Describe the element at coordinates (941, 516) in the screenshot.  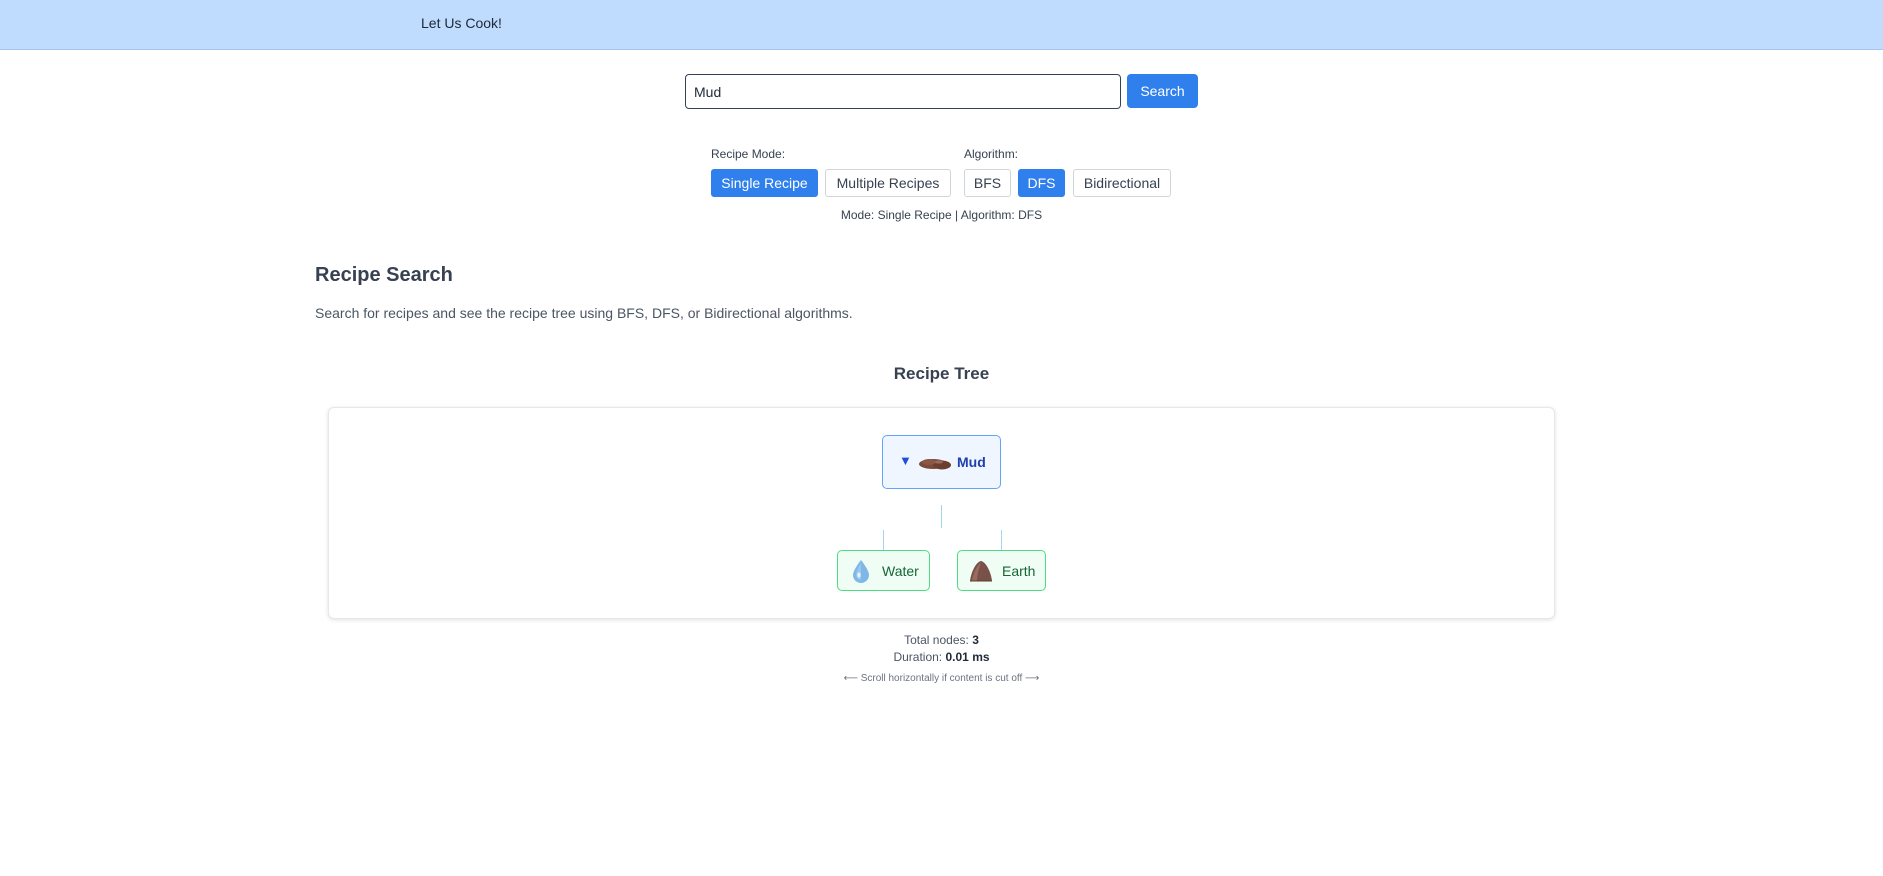
I see `tree-connector-vertical` at that location.